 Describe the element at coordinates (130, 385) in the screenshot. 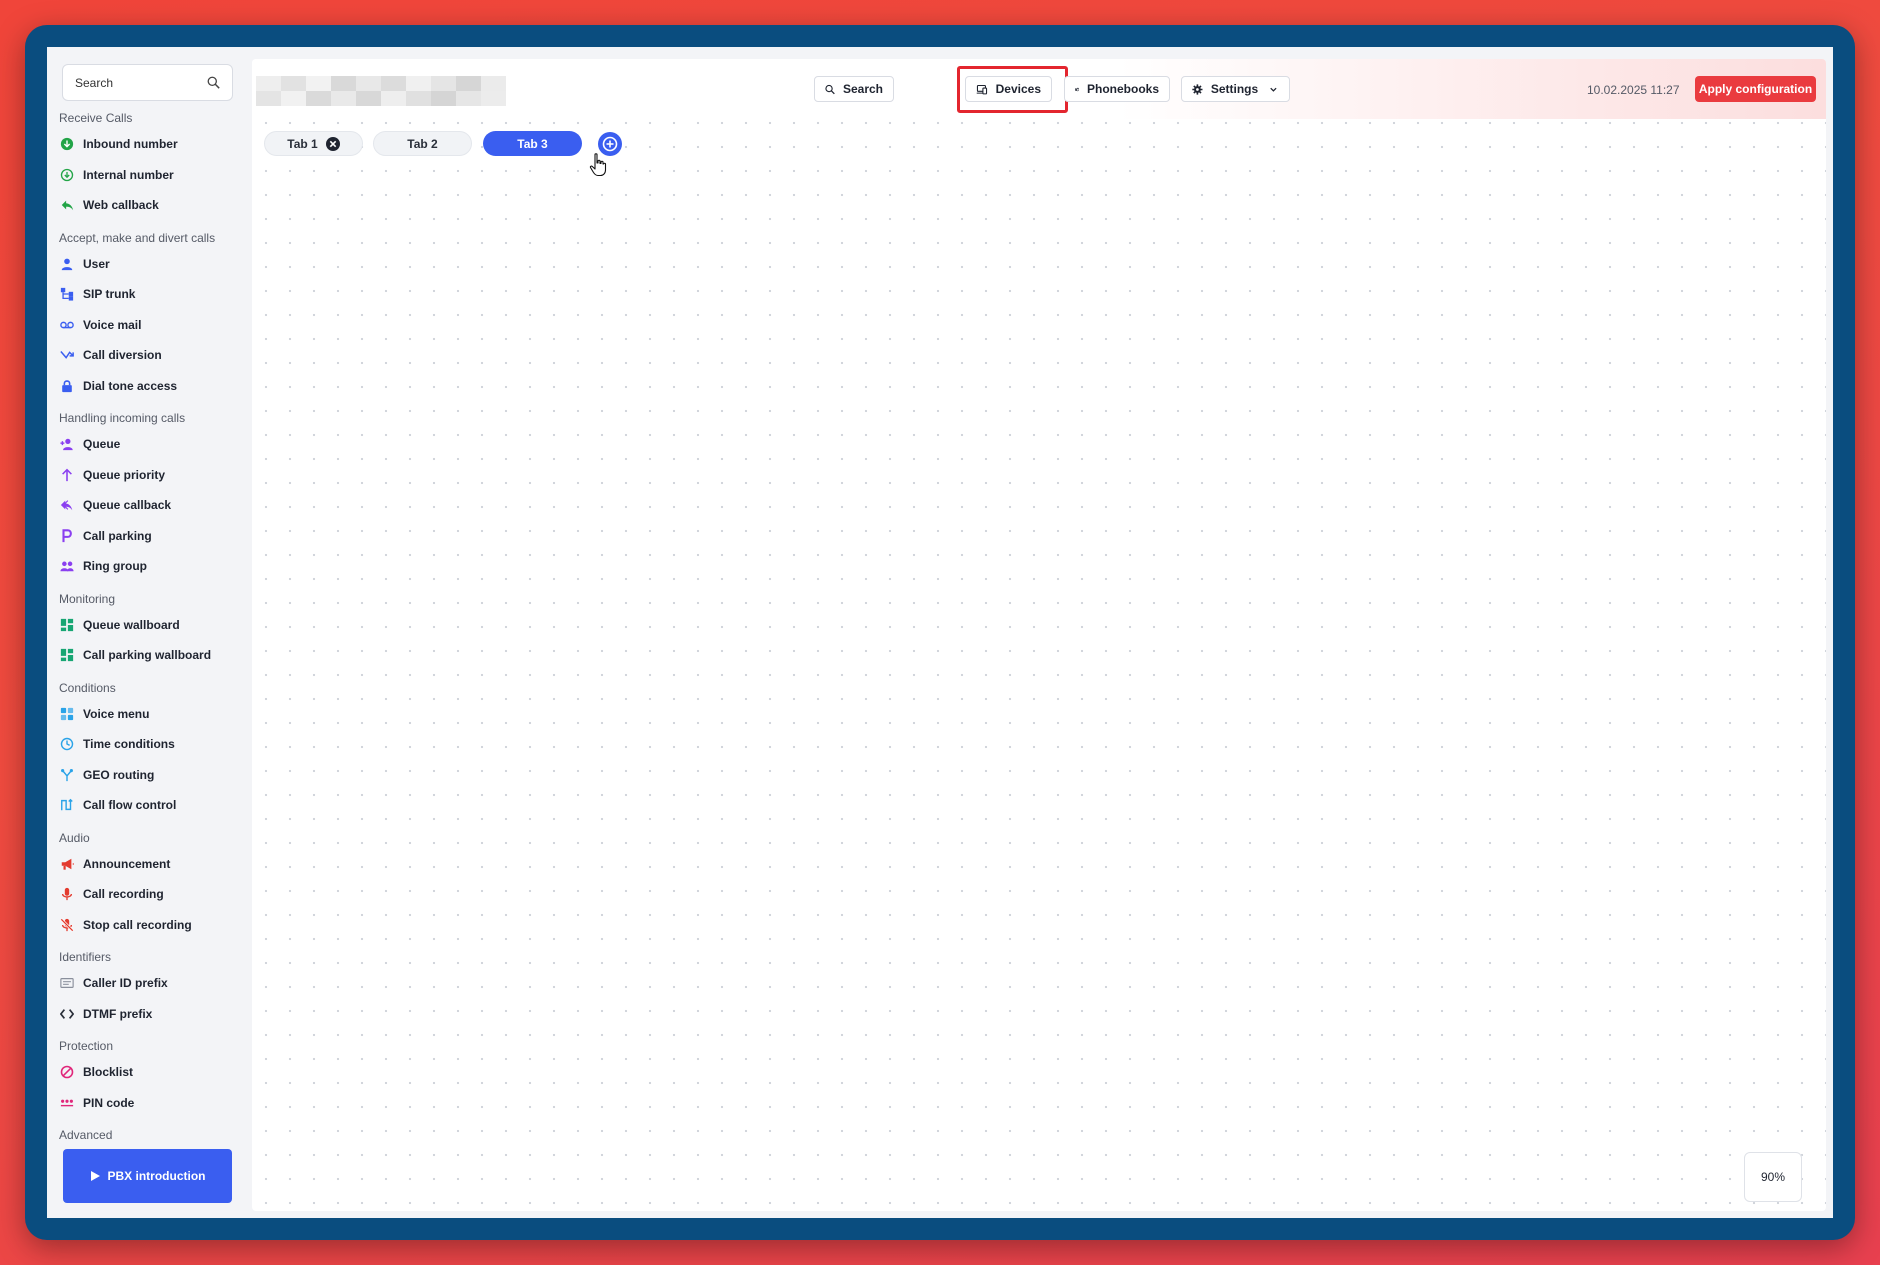

I see `sidebar-item-label: Dial tone access` at that location.